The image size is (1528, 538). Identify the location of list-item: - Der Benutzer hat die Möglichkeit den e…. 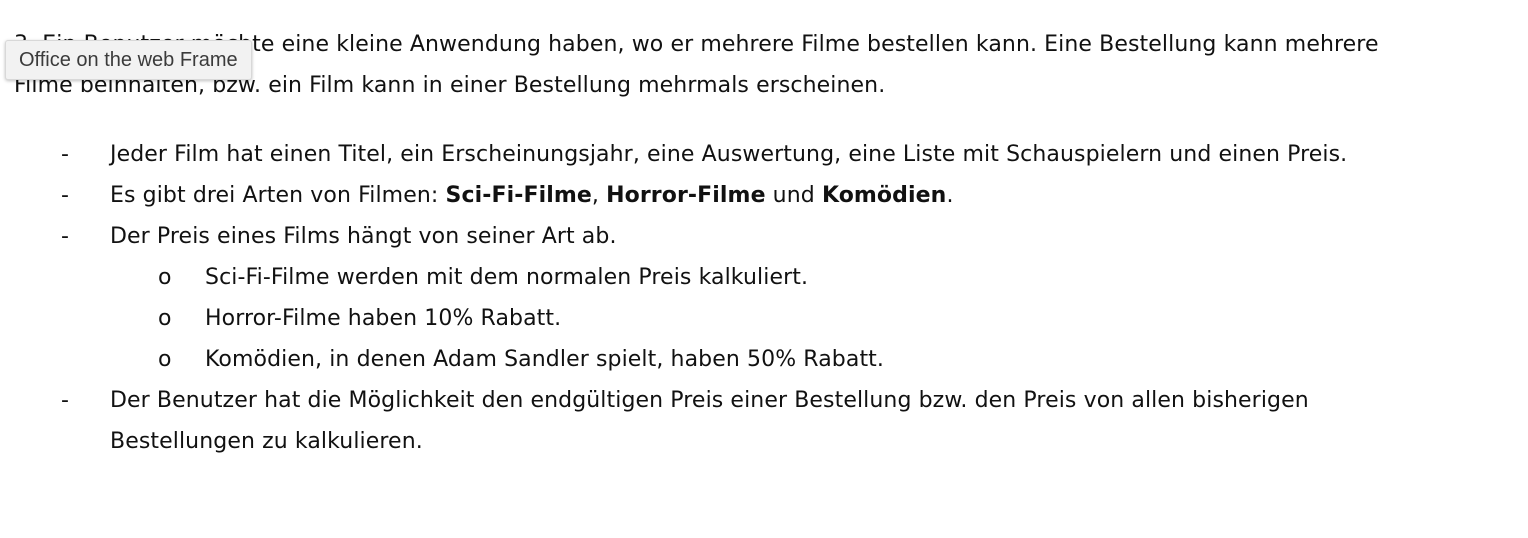
(764, 421).